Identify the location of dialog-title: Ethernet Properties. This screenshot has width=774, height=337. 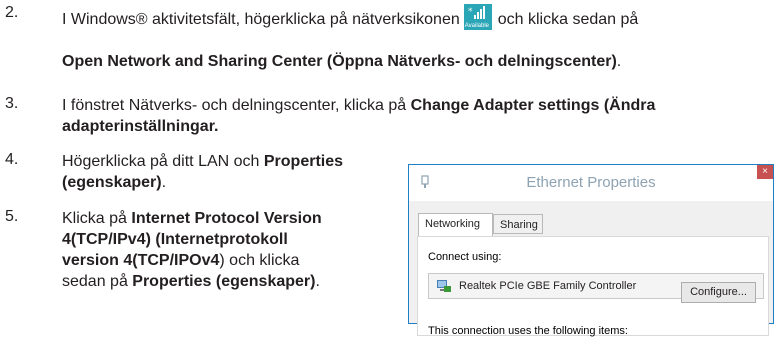
(591, 182).